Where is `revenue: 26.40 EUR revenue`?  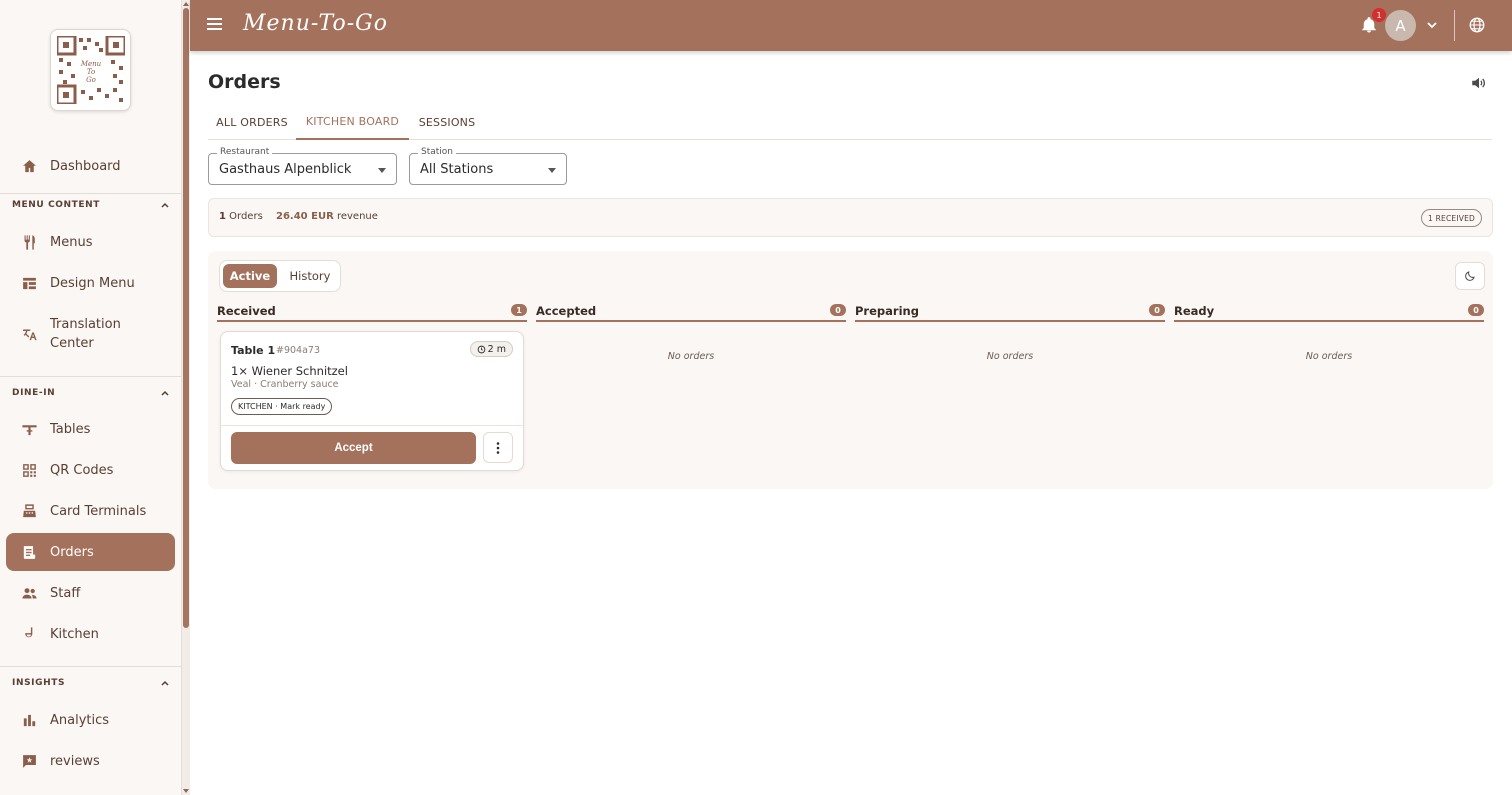 revenue: 26.40 EUR revenue is located at coordinates (327, 216).